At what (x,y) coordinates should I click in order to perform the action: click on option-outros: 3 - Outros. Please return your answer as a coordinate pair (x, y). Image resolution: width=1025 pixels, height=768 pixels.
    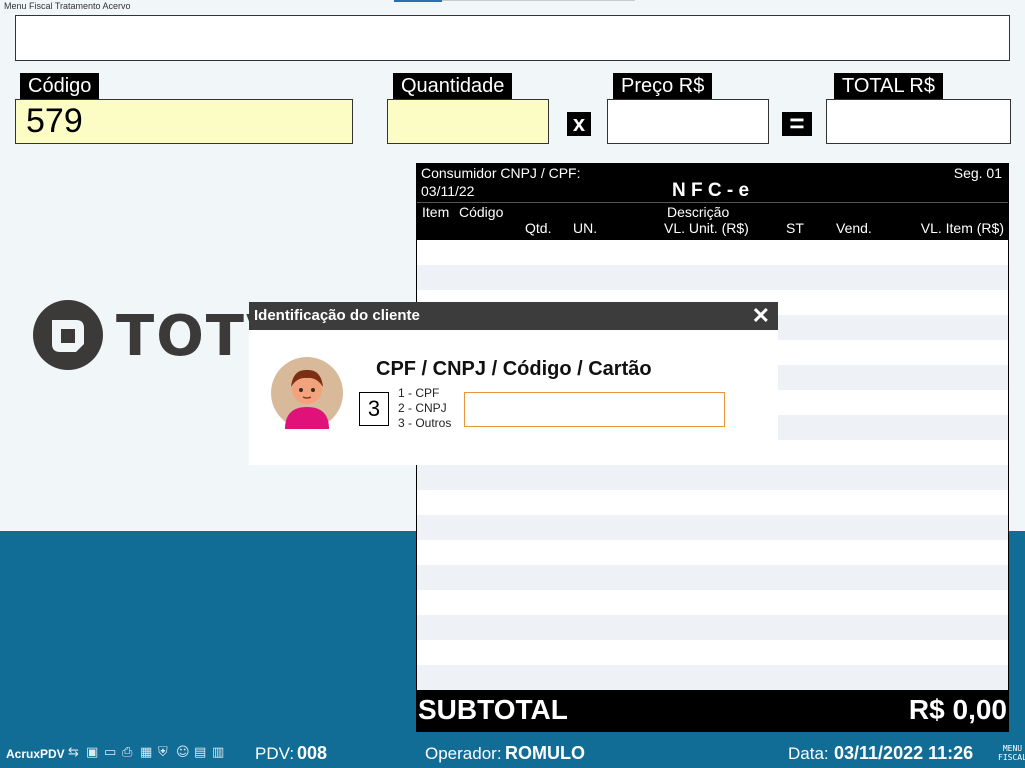
    Looking at the image, I should click on (425, 423).